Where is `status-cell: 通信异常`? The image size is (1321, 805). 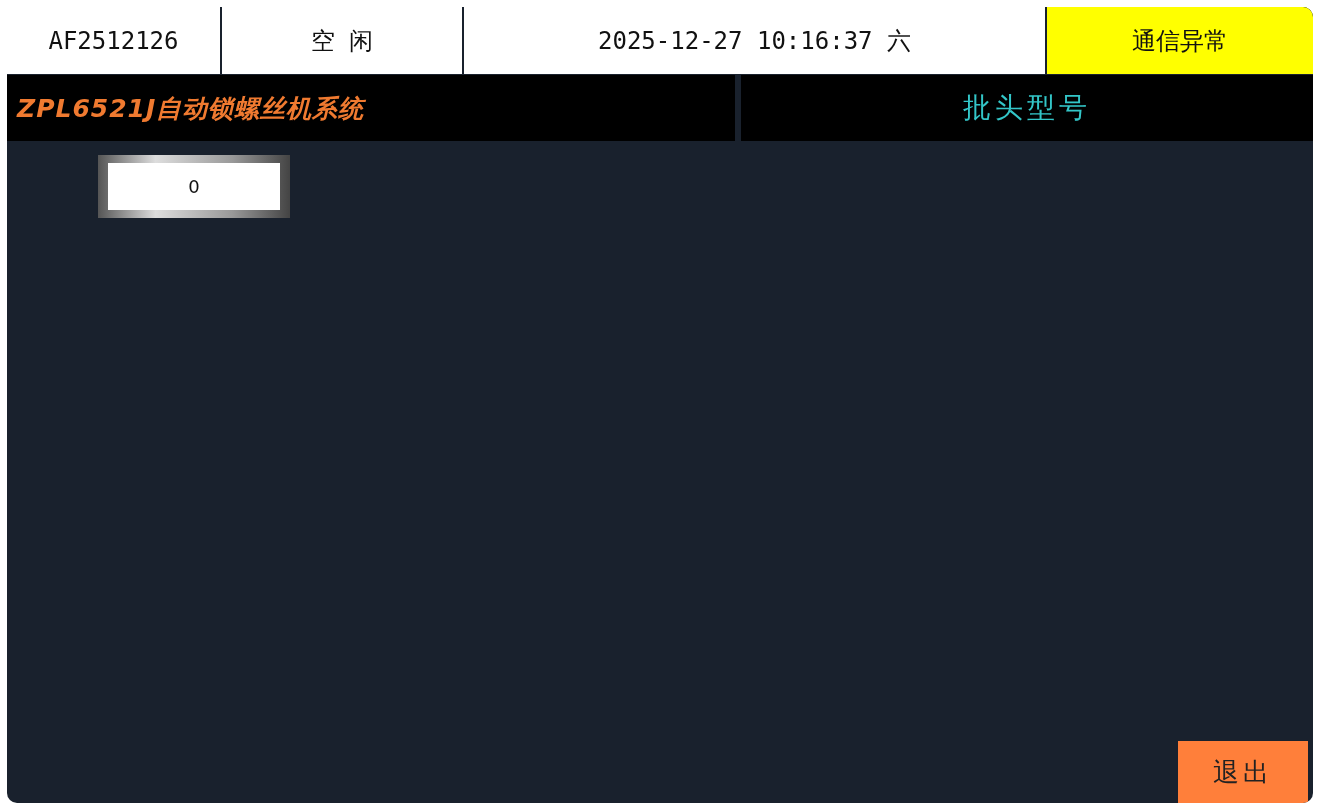 status-cell: 通信异常 is located at coordinates (1180, 40).